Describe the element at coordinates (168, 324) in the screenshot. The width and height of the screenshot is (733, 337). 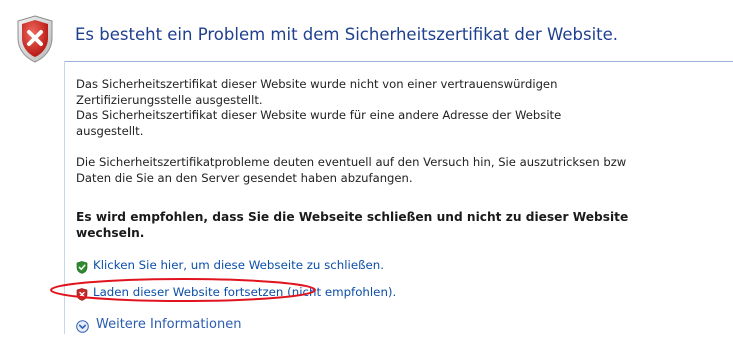
I see `more-information-link: Weitere Informationen` at that location.